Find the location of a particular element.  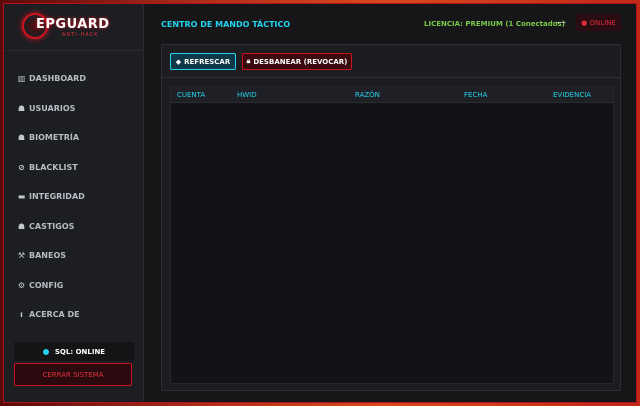

sidebar-item-biometria: ☗ BIOMETRÍA is located at coordinates (47, 137).